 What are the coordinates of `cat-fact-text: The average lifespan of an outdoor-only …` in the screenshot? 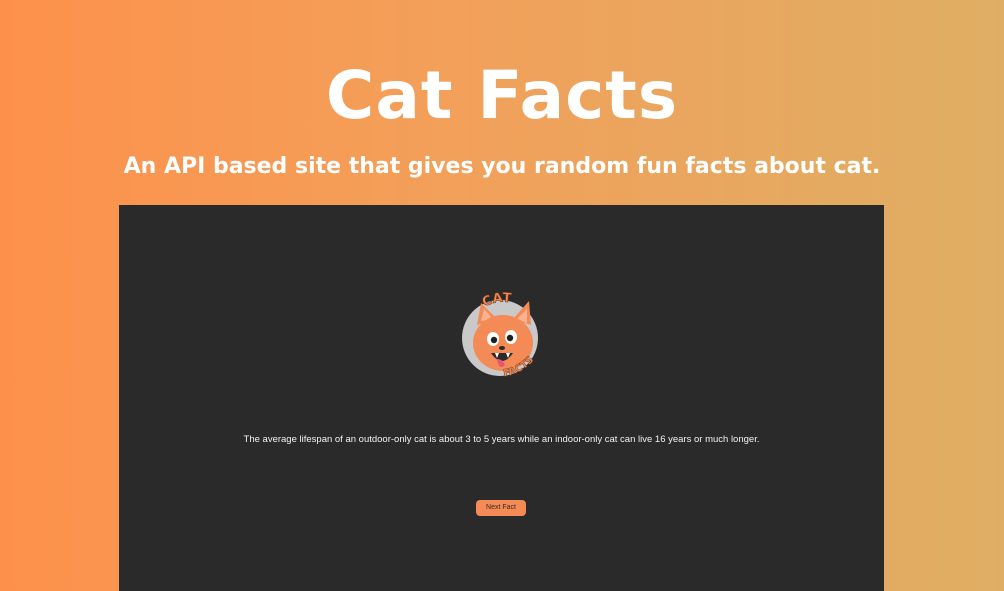 It's located at (501, 439).